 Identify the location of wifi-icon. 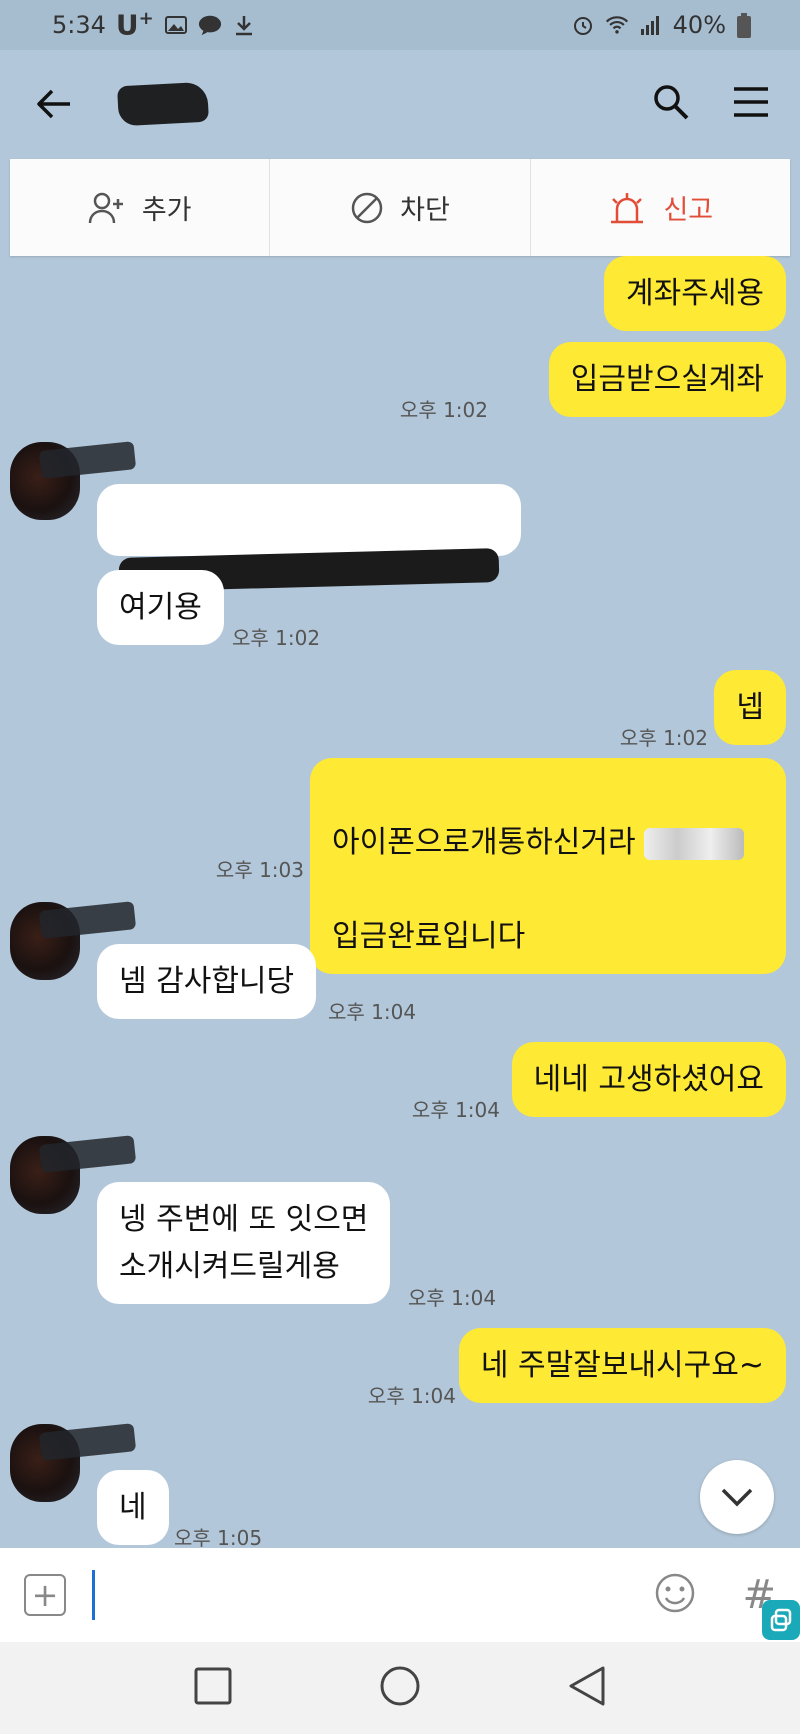
(617, 25).